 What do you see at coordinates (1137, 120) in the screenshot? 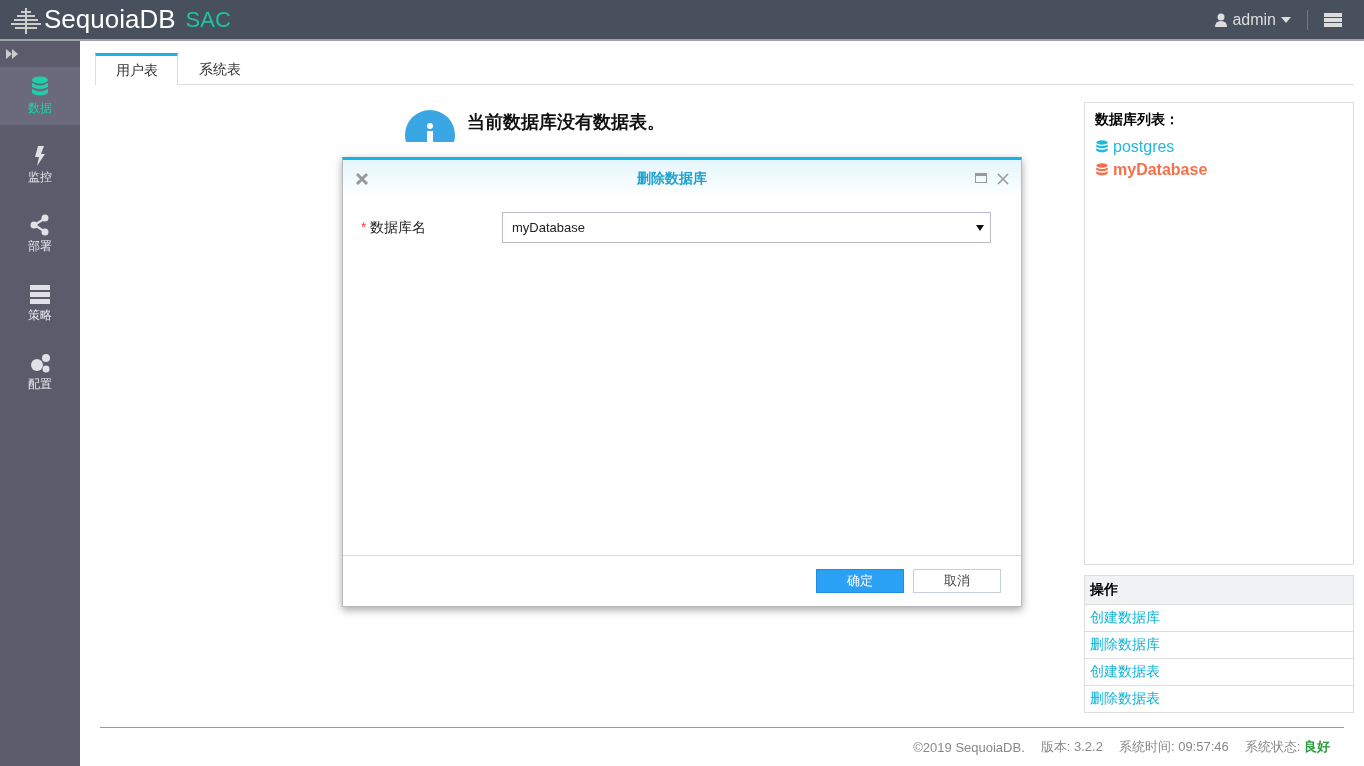
I see `panel-title: 数据库列表：` at bounding box center [1137, 120].